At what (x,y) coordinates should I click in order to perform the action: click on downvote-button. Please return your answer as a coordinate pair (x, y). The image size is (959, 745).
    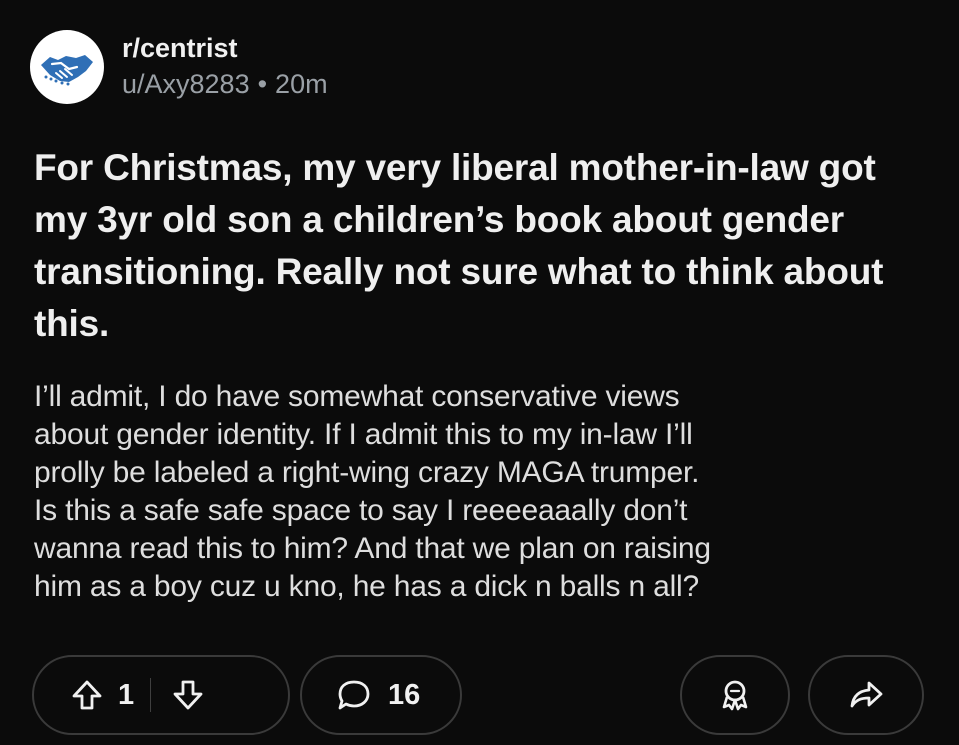
    Looking at the image, I should click on (188, 695).